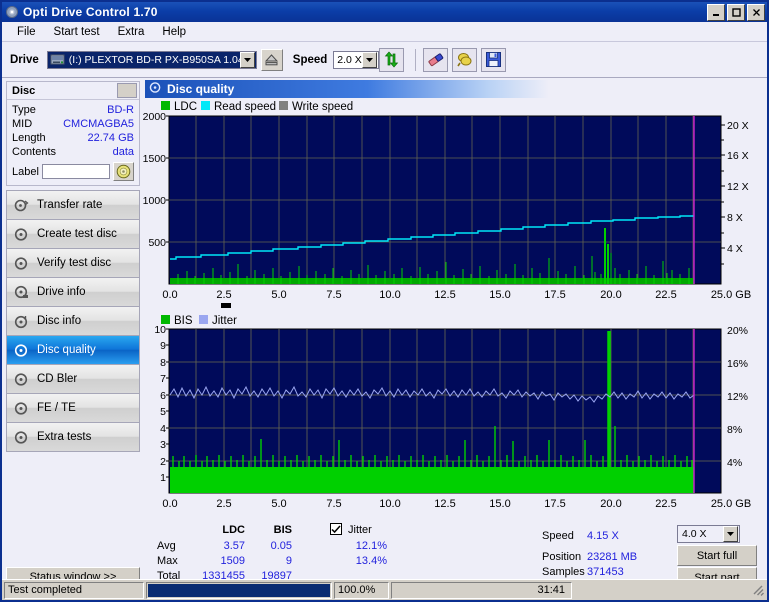  What do you see at coordinates (169, 295) in the screenshot?
I see `xtick-0: 0.0` at bounding box center [169, 295].